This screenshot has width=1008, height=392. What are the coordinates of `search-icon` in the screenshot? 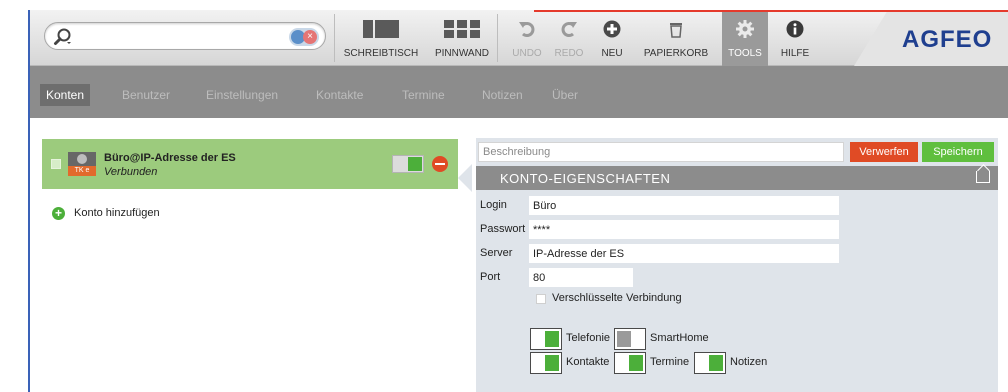 It's located at (63, 37).